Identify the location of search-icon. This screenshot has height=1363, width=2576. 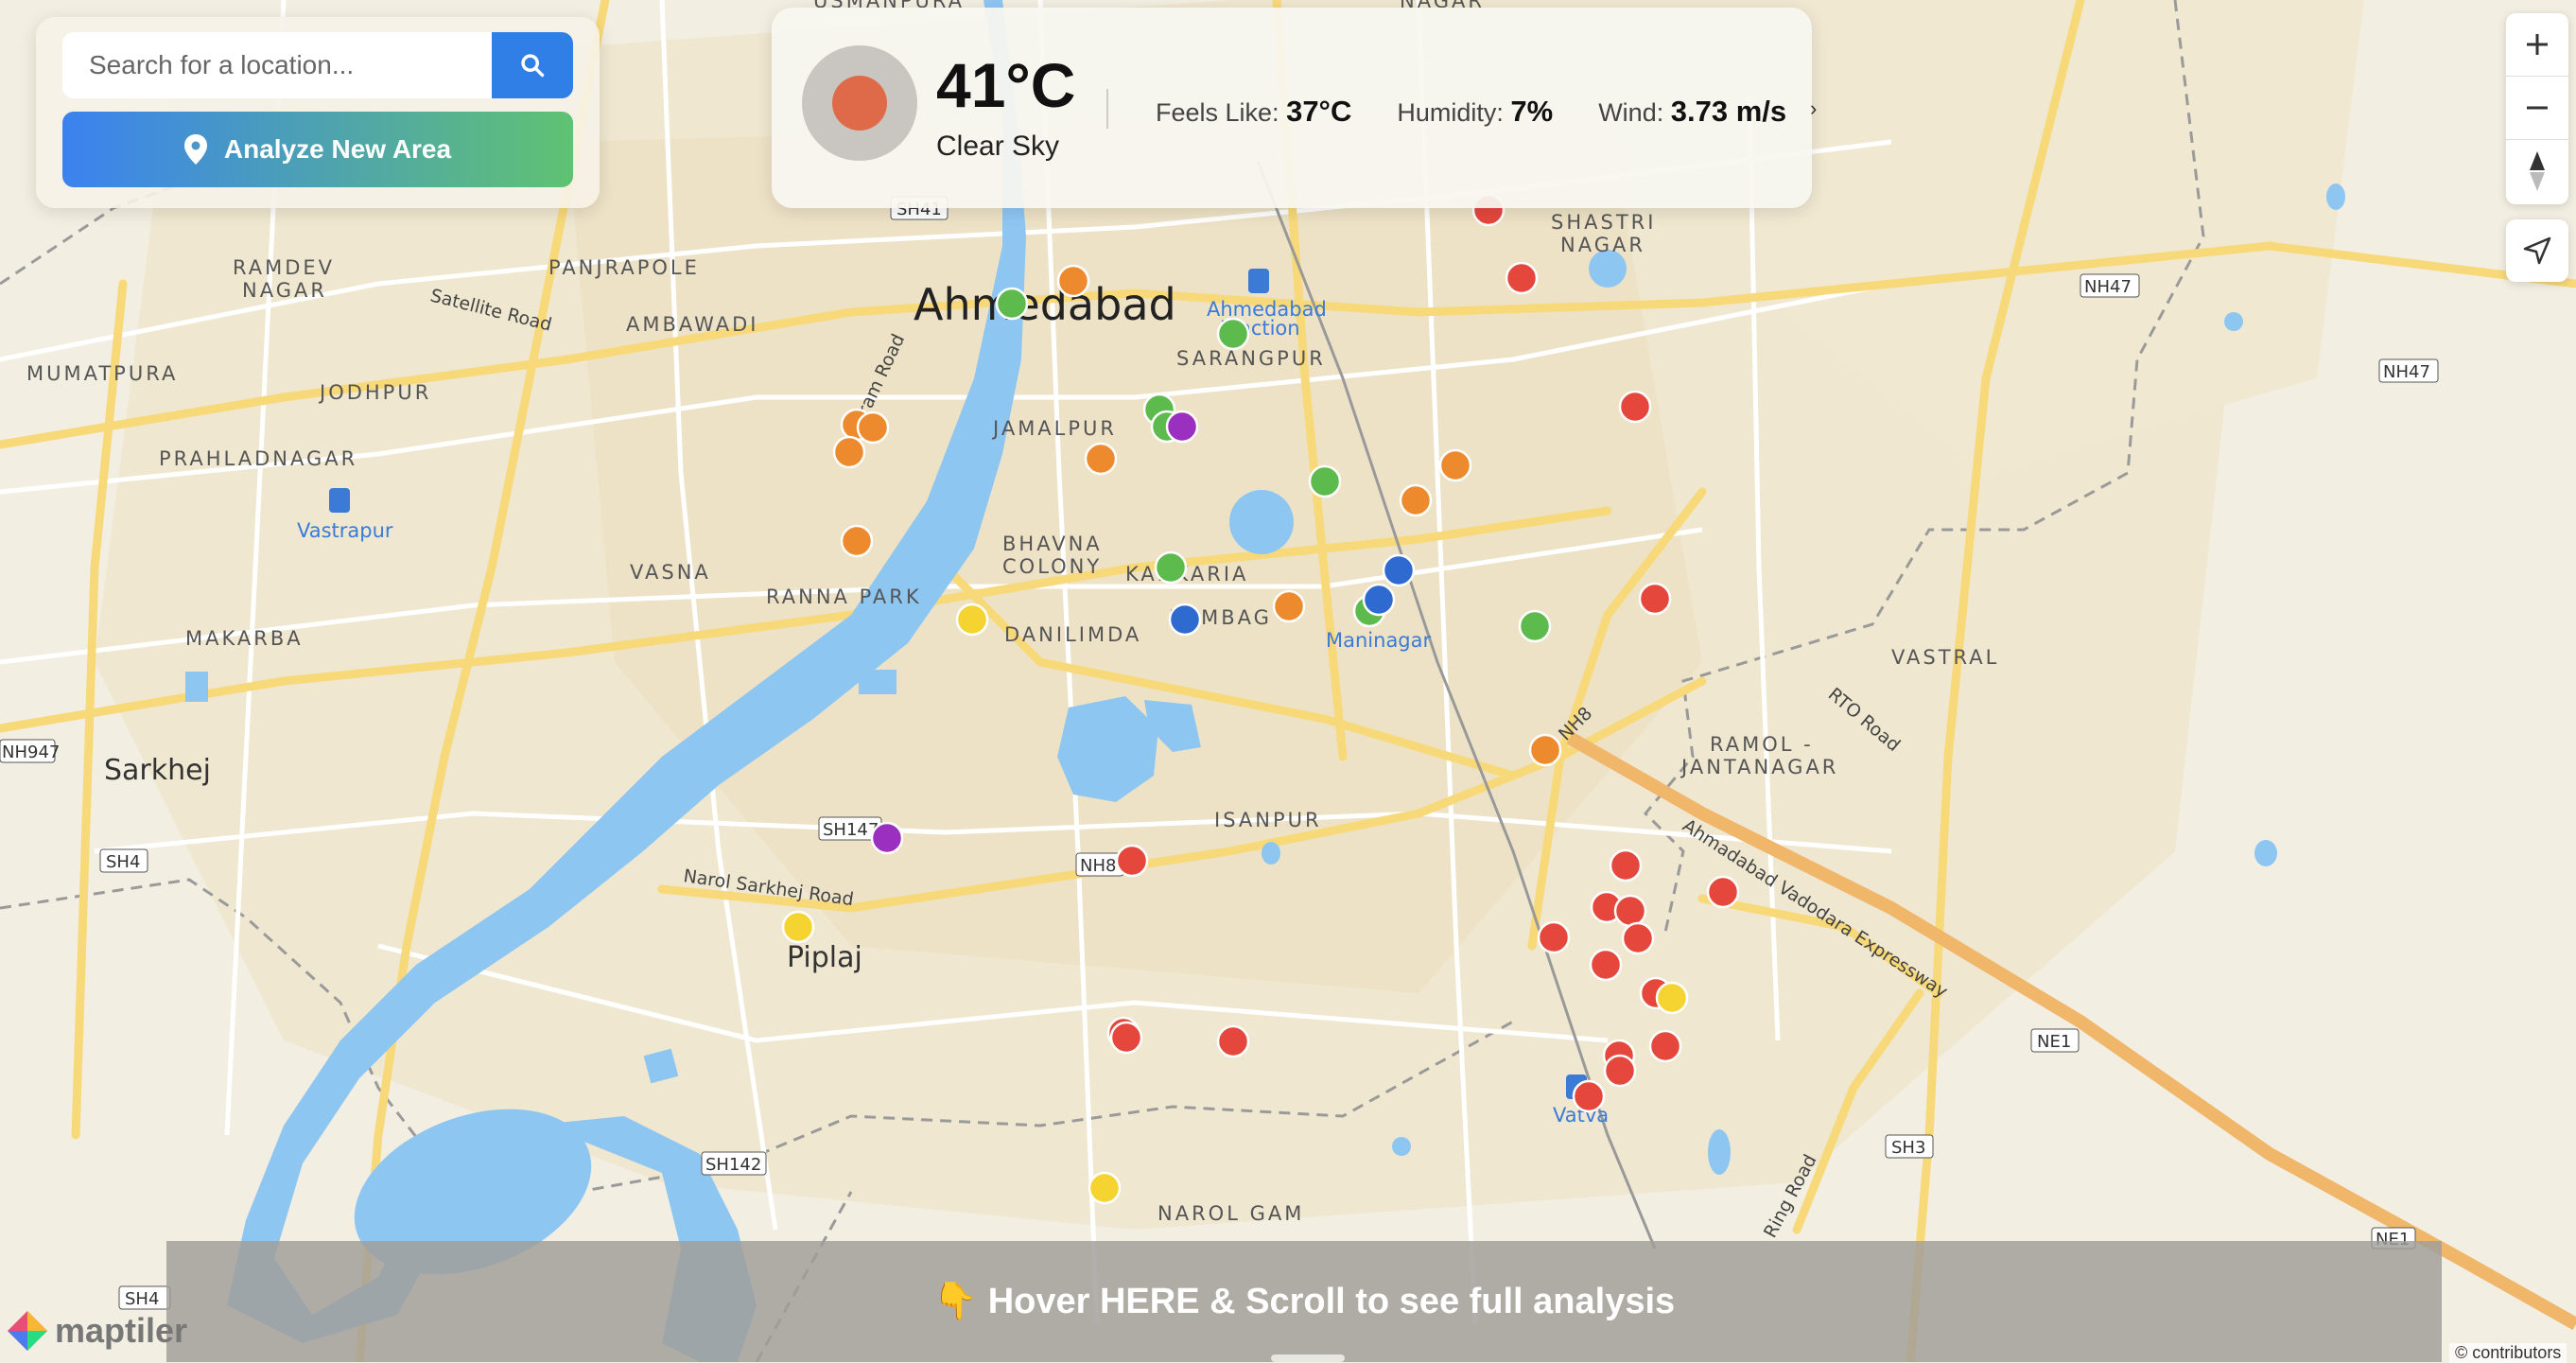
(533, 66).